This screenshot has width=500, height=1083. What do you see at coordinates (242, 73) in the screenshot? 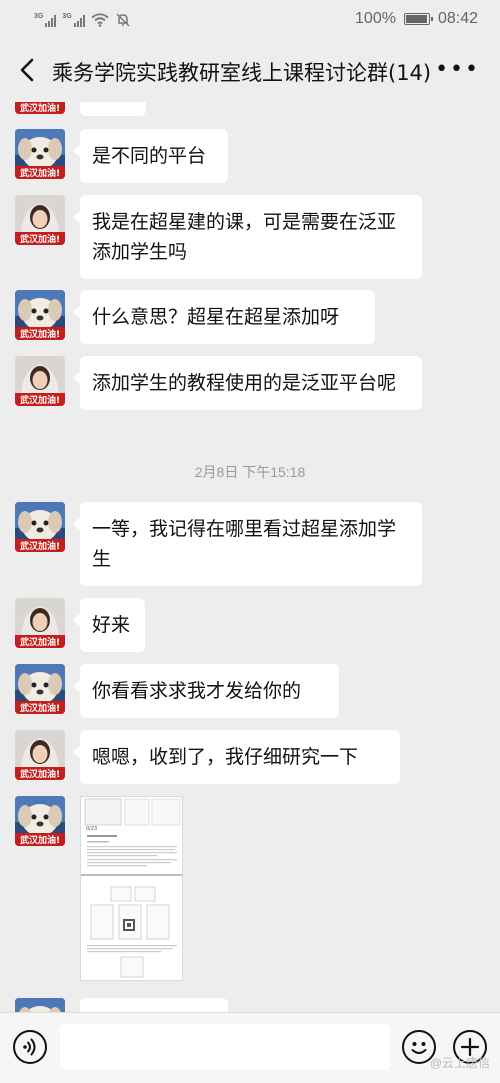
I see `chat-title: 乘务学院实践教研室线上课程讨论群(14)` at bounding box center [242, 73].